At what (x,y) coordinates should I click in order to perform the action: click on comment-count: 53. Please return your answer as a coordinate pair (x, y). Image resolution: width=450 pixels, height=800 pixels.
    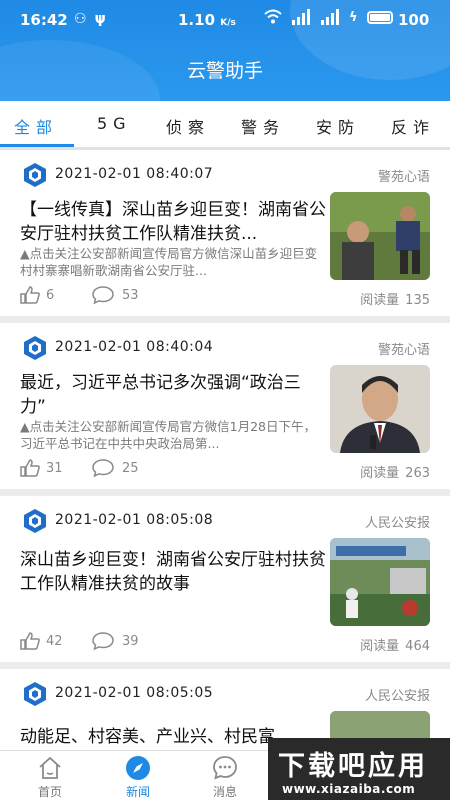
    Looking at the image, I should click on (130, 295).